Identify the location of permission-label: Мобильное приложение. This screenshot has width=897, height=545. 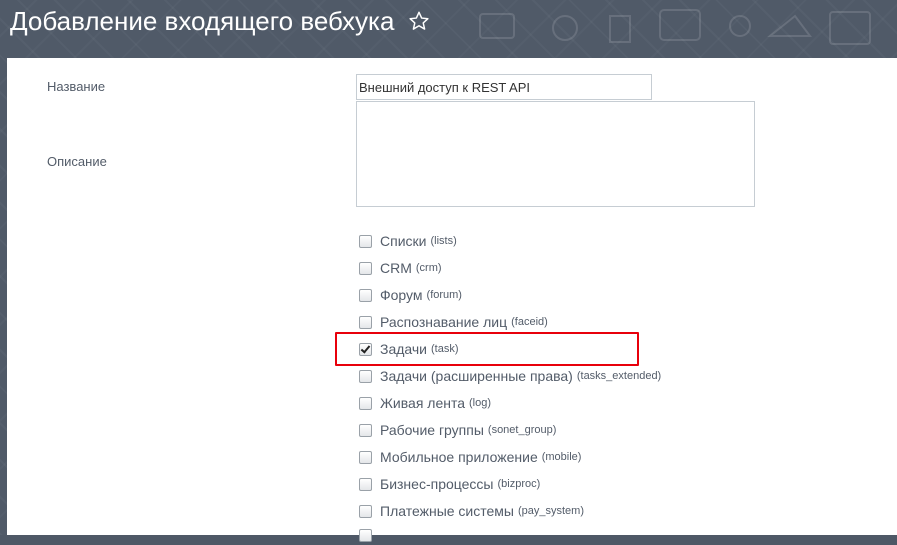
(459, 457).